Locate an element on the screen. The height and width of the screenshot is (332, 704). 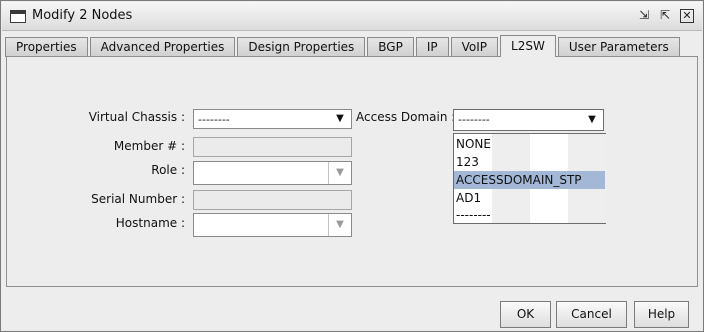
option-ad1: AD1 is located at coordinates (529, 198).